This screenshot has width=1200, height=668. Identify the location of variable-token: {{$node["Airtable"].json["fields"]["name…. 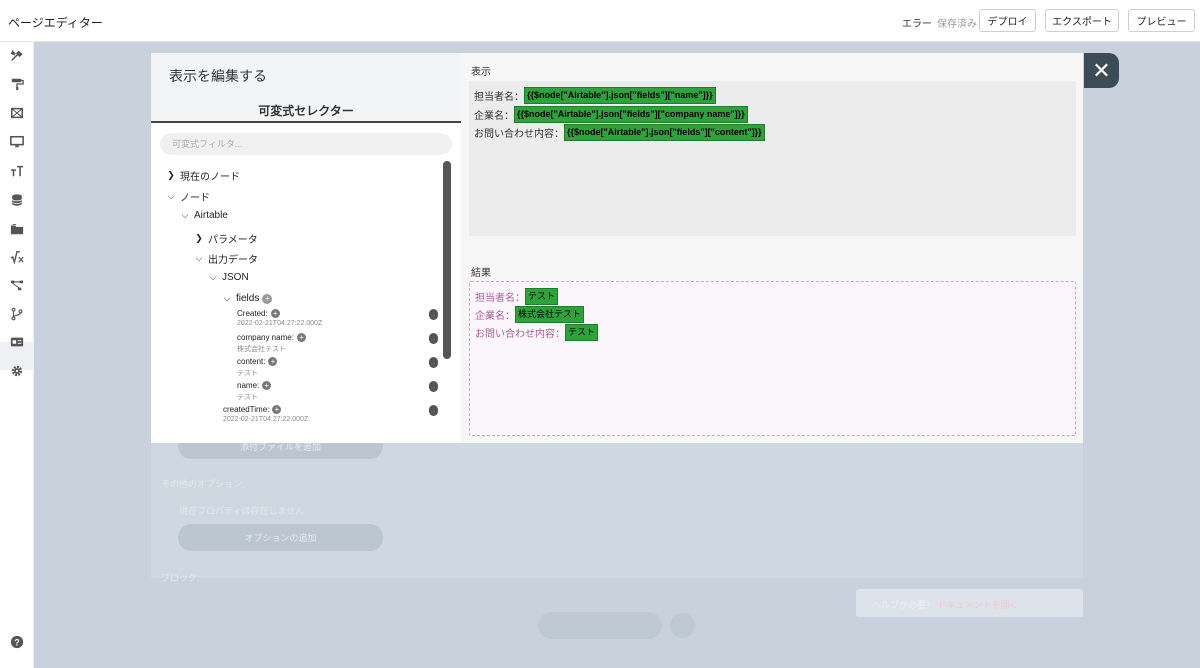
(620, 95).